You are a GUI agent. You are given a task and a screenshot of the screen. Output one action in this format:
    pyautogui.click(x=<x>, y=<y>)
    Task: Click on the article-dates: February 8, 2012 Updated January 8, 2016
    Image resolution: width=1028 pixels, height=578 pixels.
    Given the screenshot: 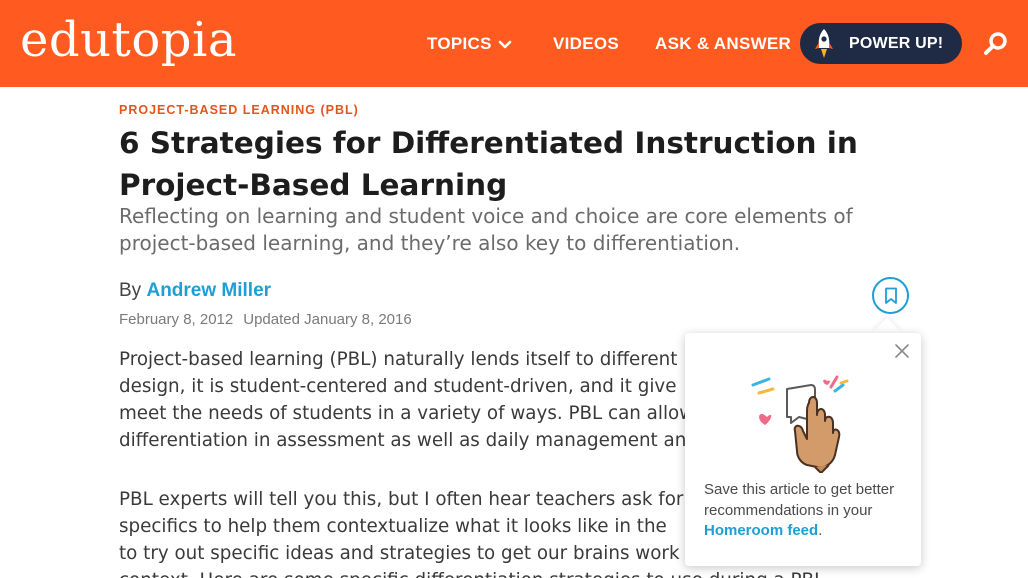 What is the action you would take?
    pyautogui.click(x=265, y=320)
    